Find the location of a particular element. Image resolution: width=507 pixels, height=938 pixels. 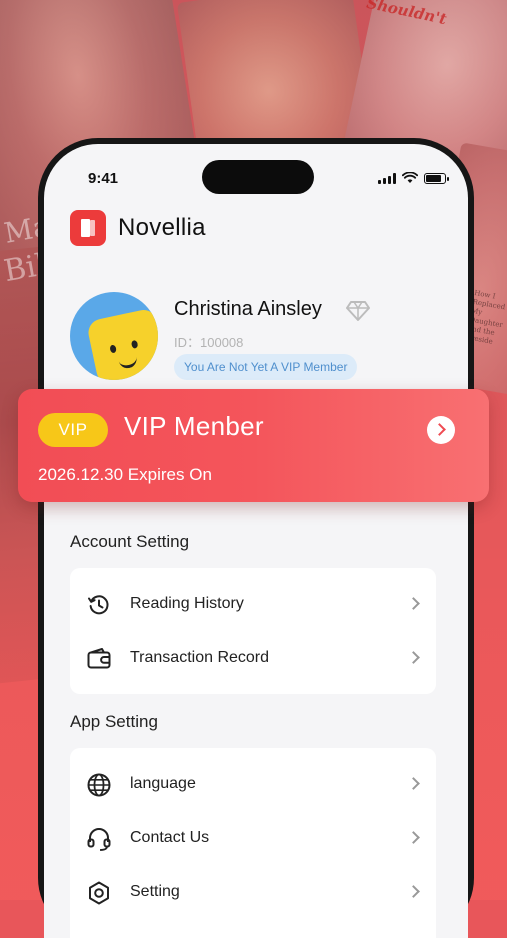

account-setting-card: Reading History Transaction Record is located at coordinates (253, 631).